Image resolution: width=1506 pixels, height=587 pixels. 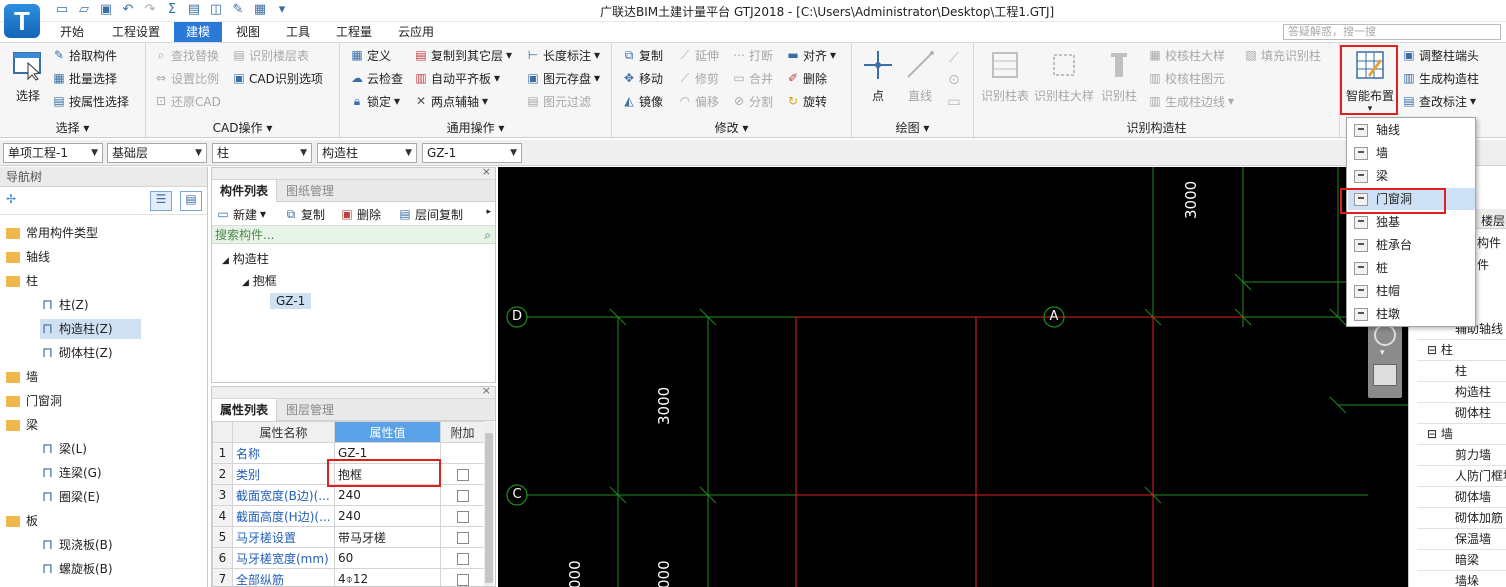 I want to click on floor-select: 基础层 ▼, so click(x=157, y=153).